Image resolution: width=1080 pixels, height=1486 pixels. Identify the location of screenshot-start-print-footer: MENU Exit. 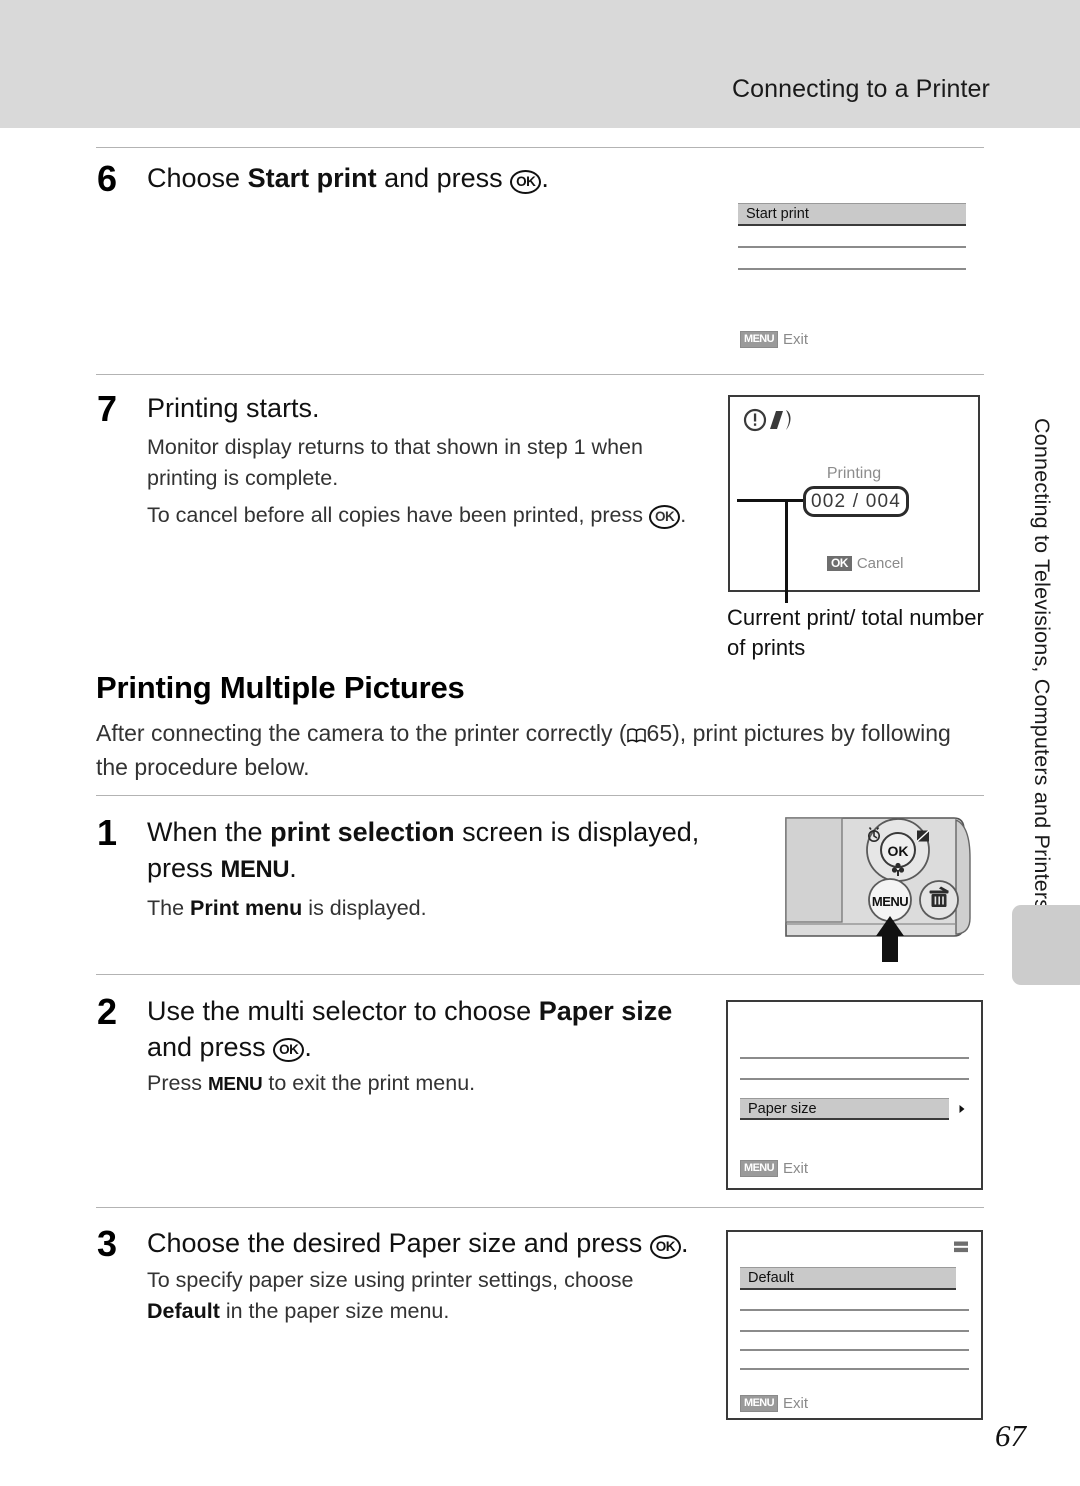
(774, 339).